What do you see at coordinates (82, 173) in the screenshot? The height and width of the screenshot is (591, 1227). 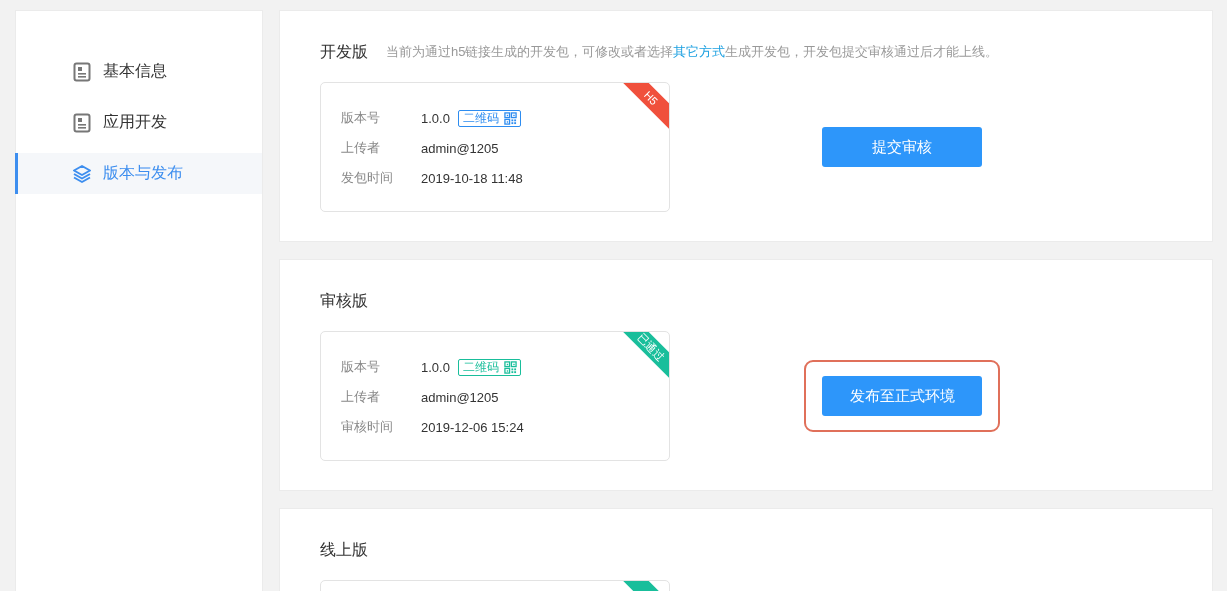 I see `layers-icon` at bounding box center [82, 173].